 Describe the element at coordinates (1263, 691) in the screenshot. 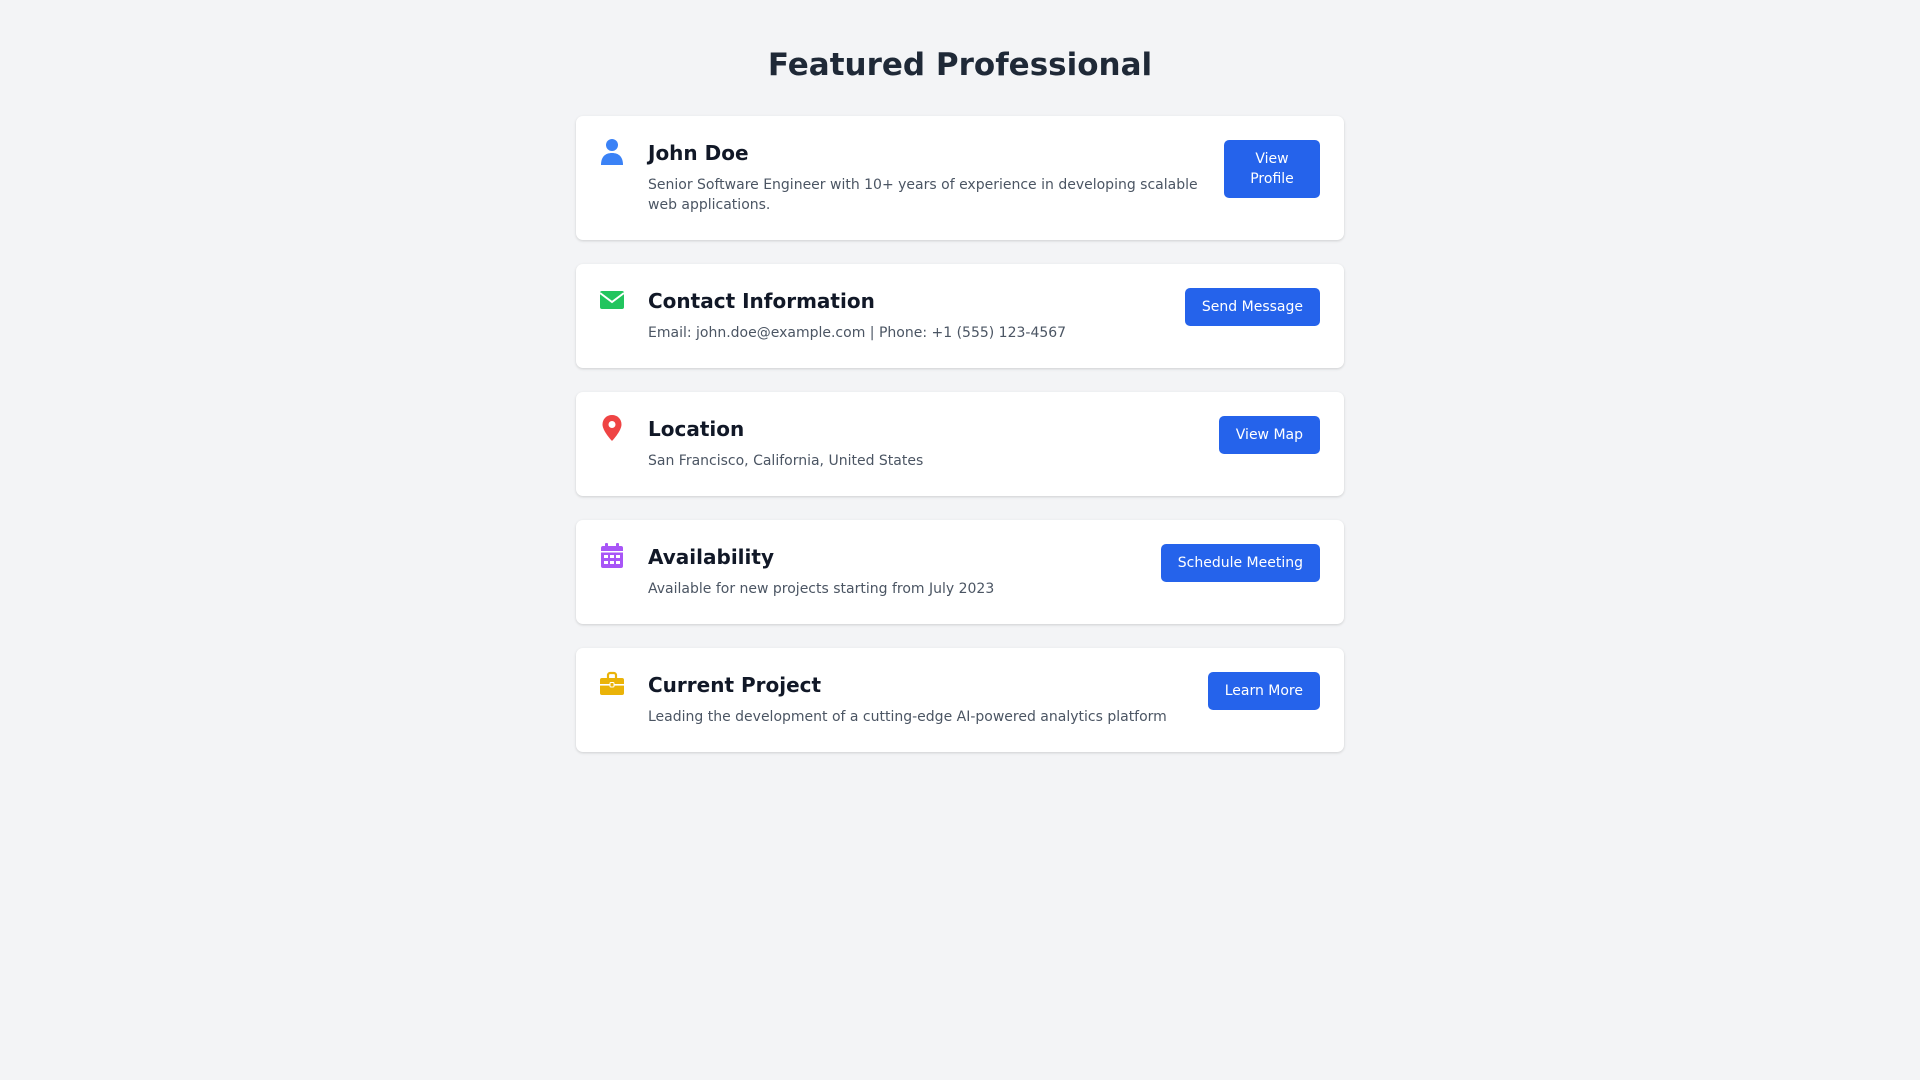

I see `learn-more-button: Learn More` at that location.